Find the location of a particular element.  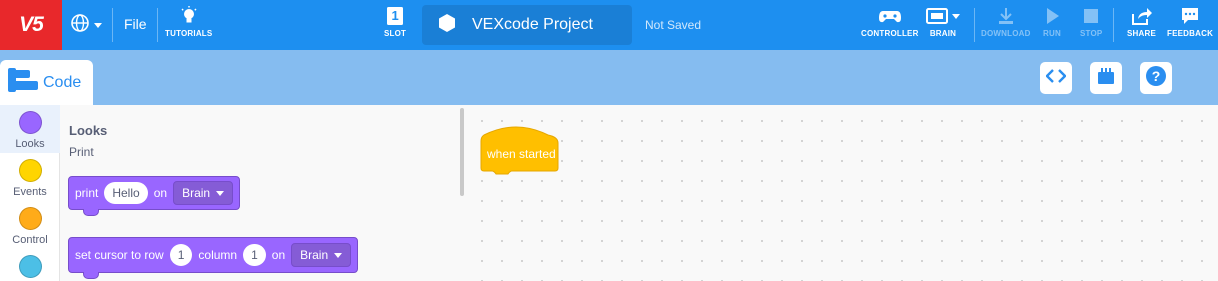

slot-button: 1 SLOT is located at coordinates (395, 22).